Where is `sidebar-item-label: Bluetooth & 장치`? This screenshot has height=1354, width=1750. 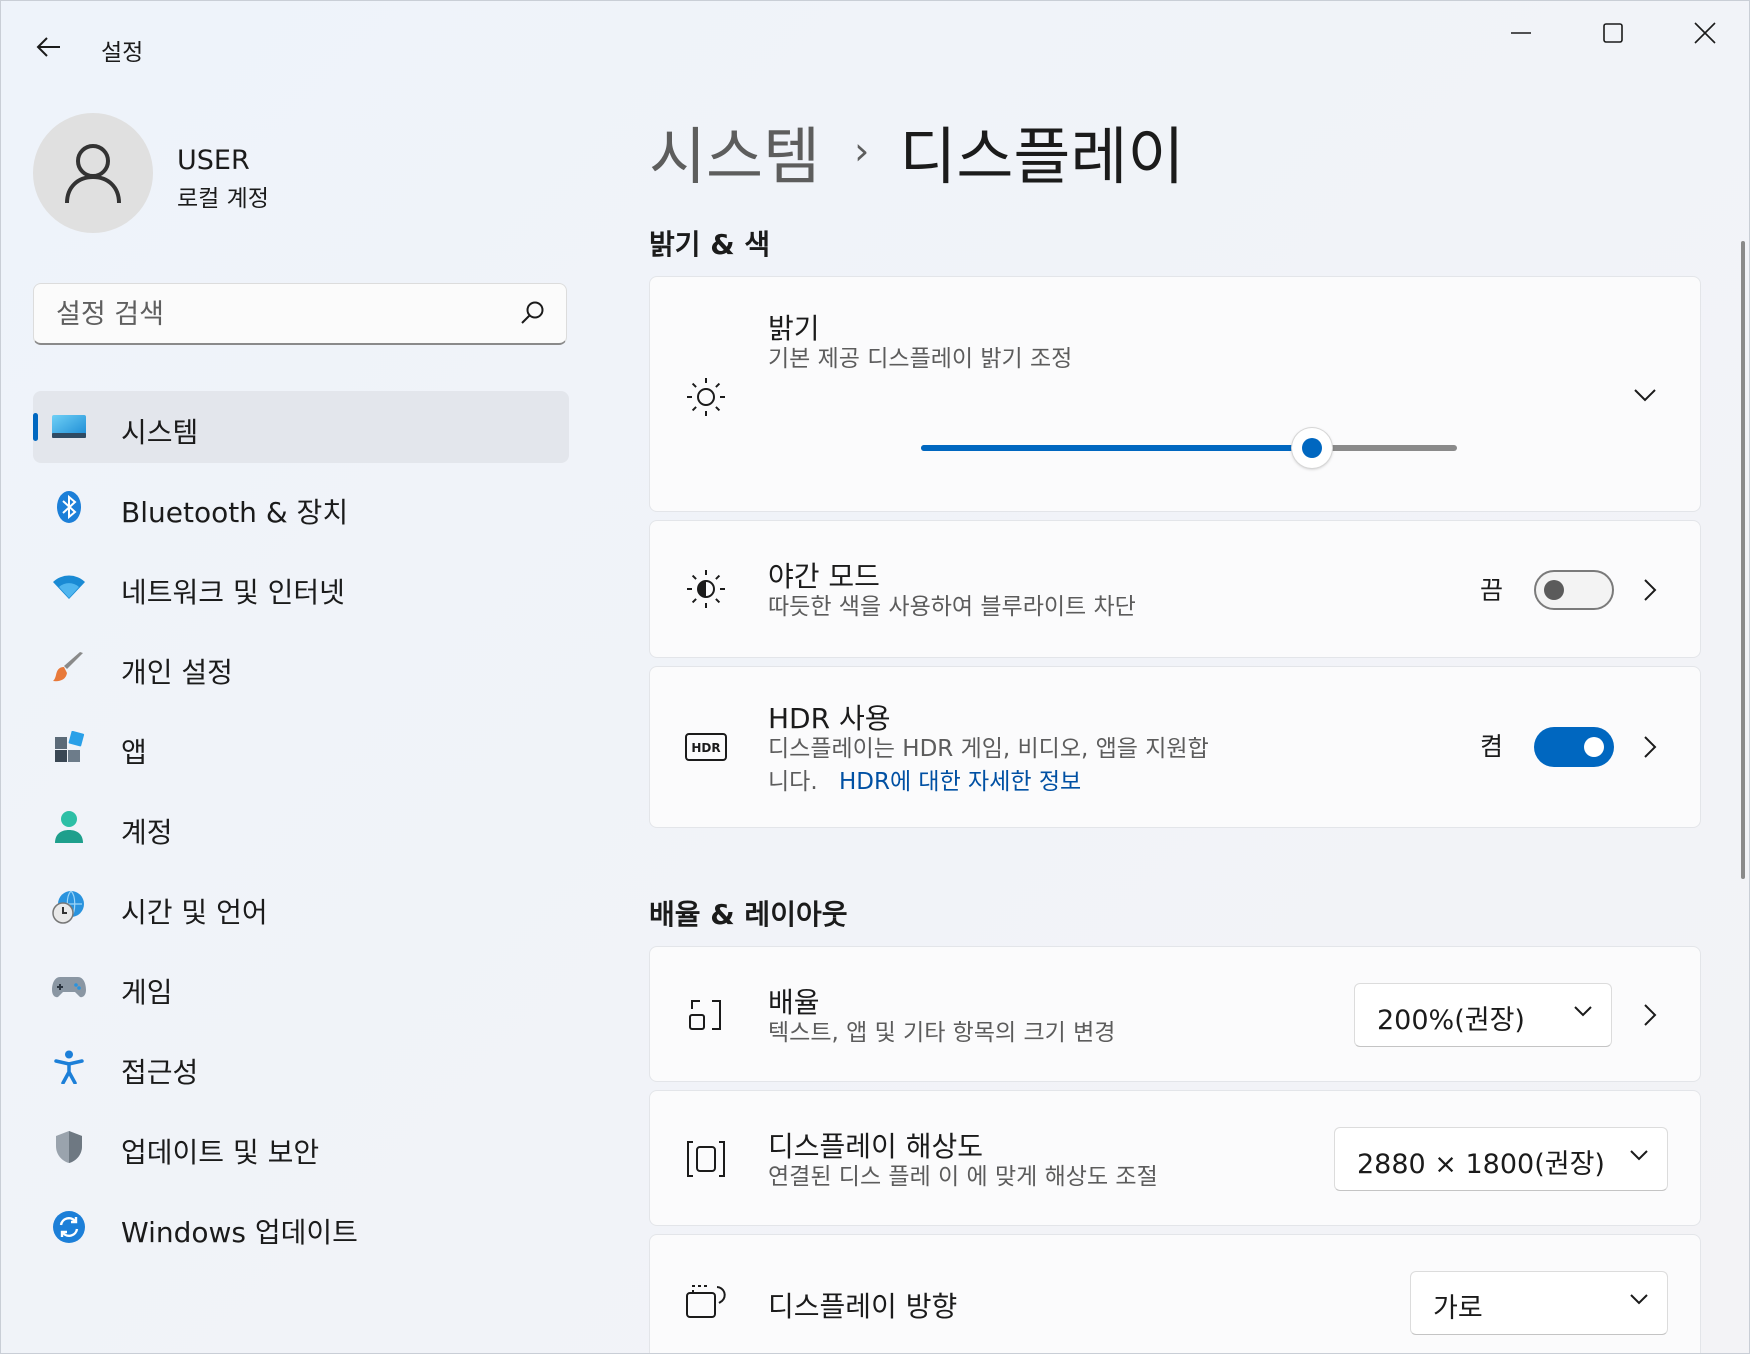 sidebar-item-label: Bluetooth & 장치 is located at coordinates (235, 512).